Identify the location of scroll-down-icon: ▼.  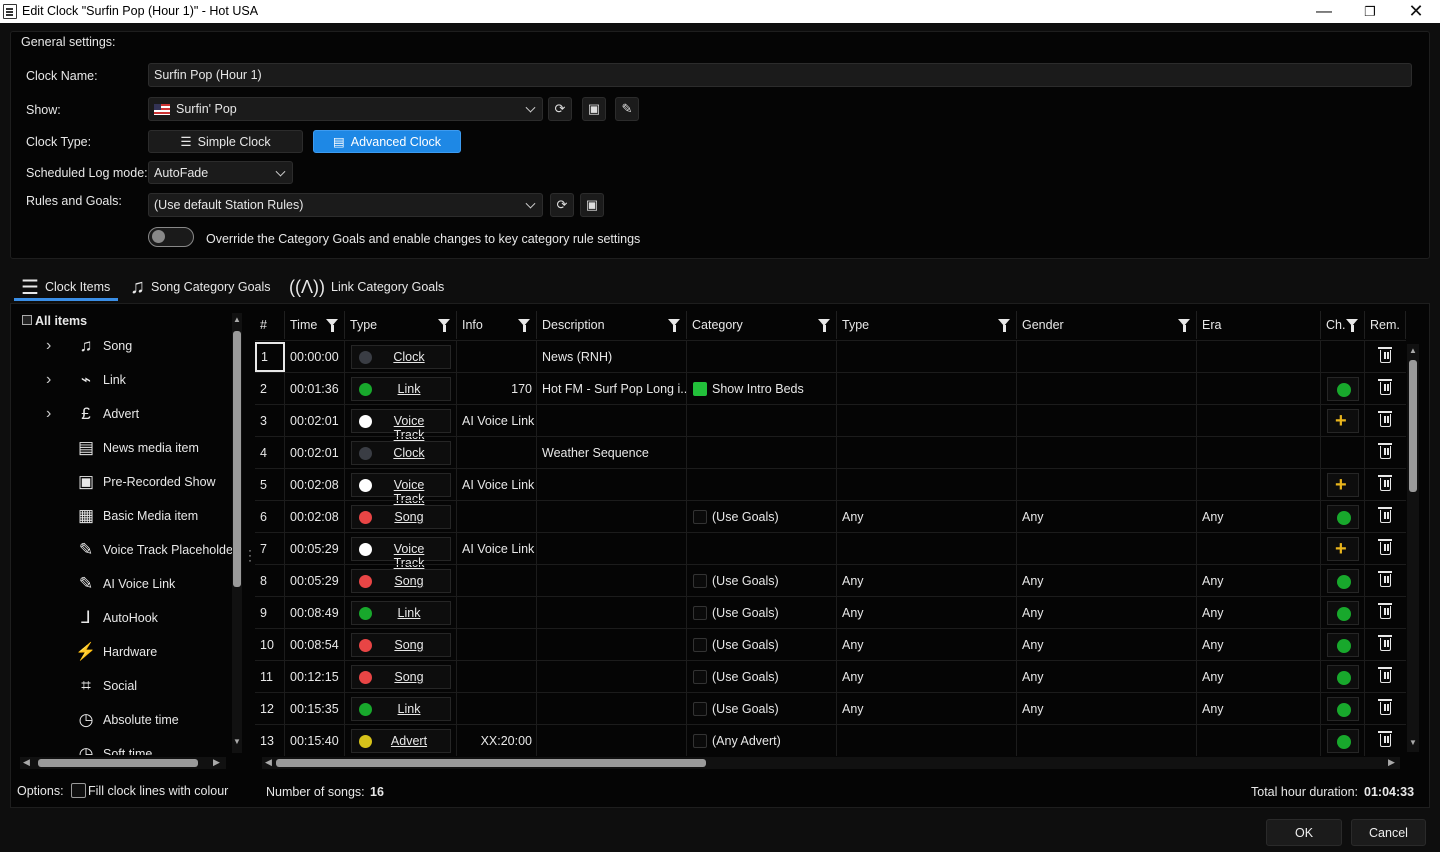
(1413, 742).